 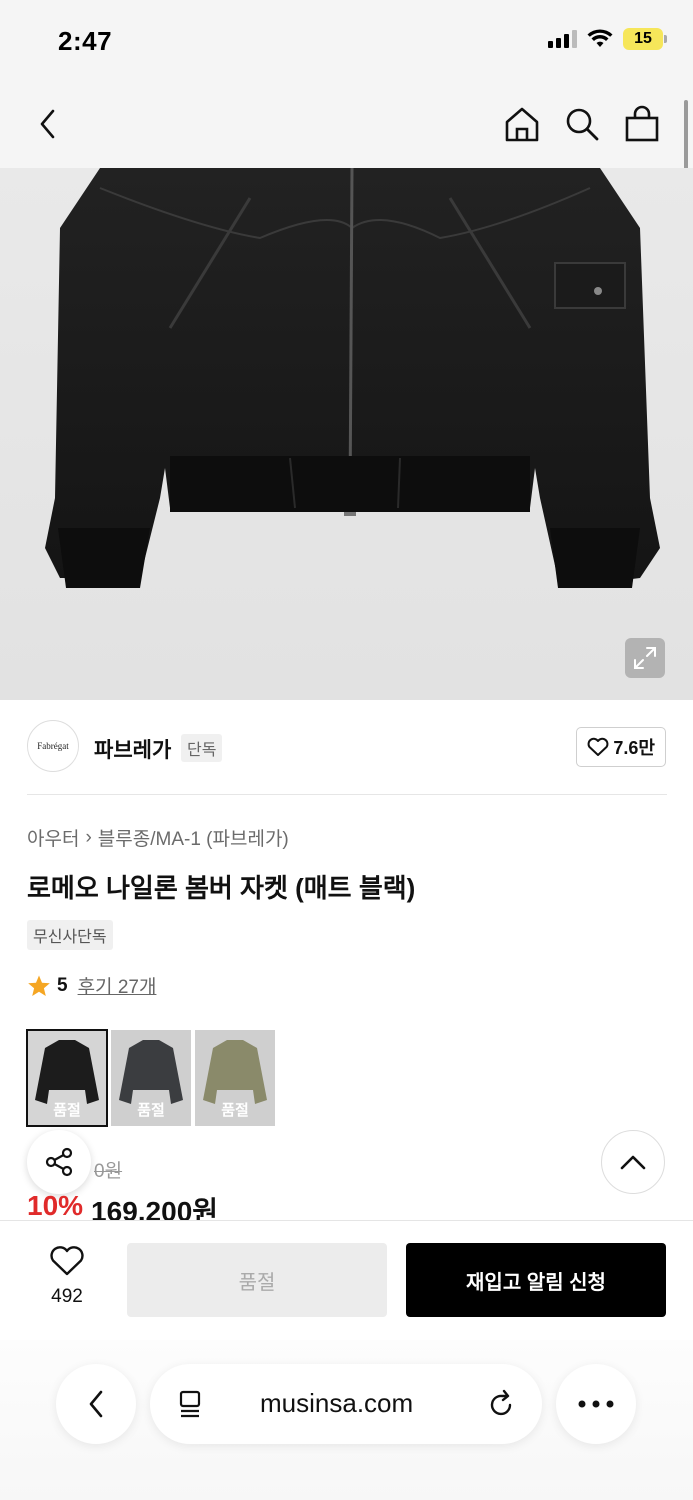 What do you see at coordinates (221, 888) in the screenshot?
I see `product-title: 로메오 나일론 봄버 자켓 (매트 블랙)` at bounding box center [221, 888].